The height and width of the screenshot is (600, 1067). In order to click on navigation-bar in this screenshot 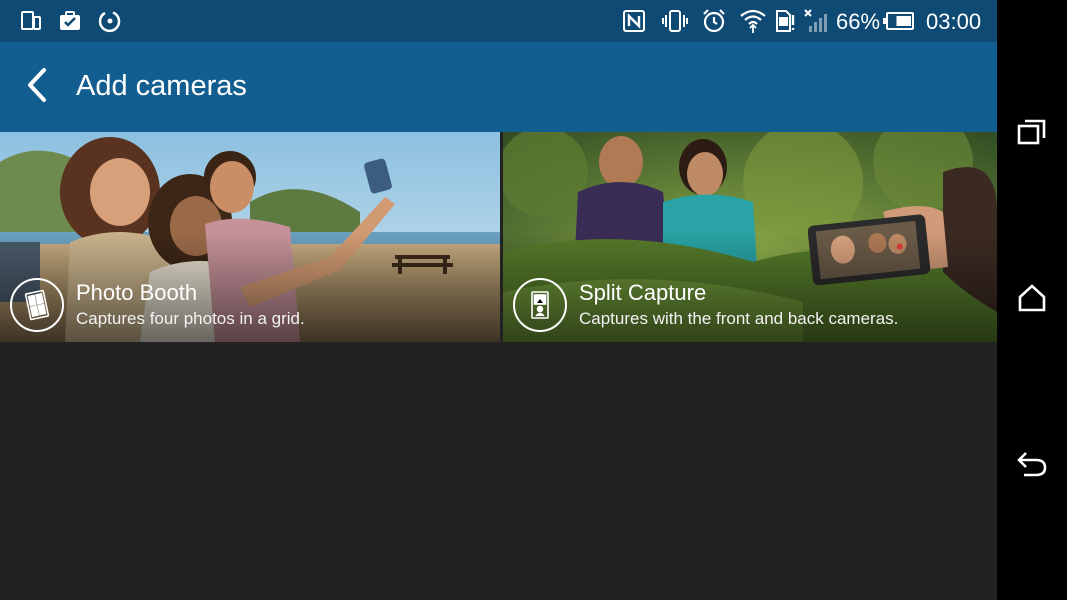, I will do `click(1032, 300)`.